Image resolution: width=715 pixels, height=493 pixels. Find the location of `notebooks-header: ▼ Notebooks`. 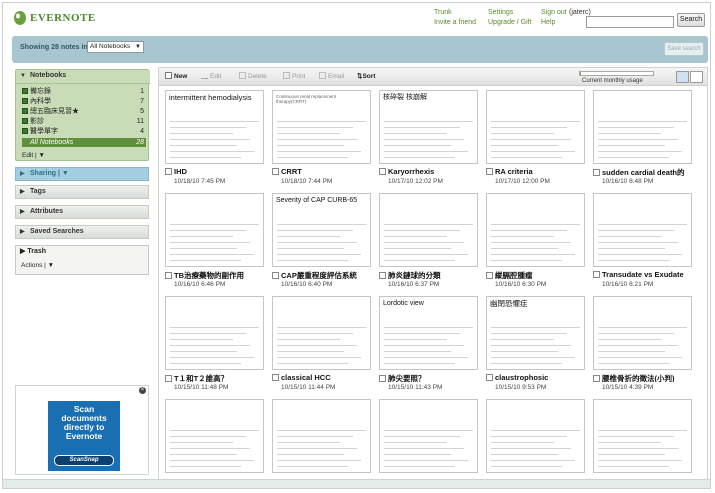

notebooks-header: ▼ Notebooks is located at coordinates (83, 77).